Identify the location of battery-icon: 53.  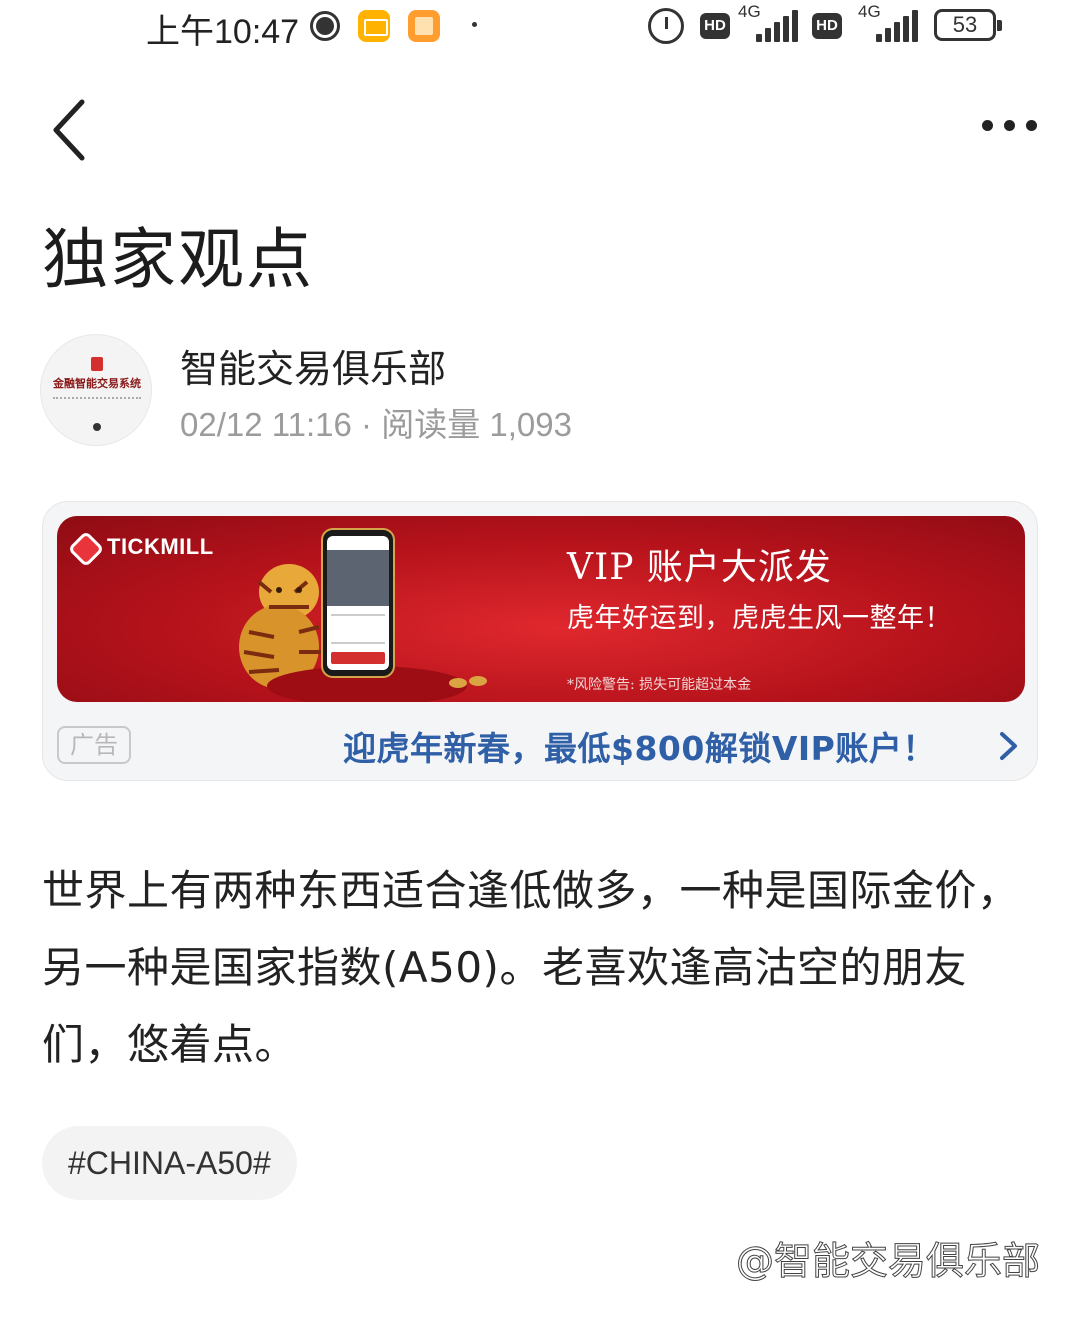
(968, 25).